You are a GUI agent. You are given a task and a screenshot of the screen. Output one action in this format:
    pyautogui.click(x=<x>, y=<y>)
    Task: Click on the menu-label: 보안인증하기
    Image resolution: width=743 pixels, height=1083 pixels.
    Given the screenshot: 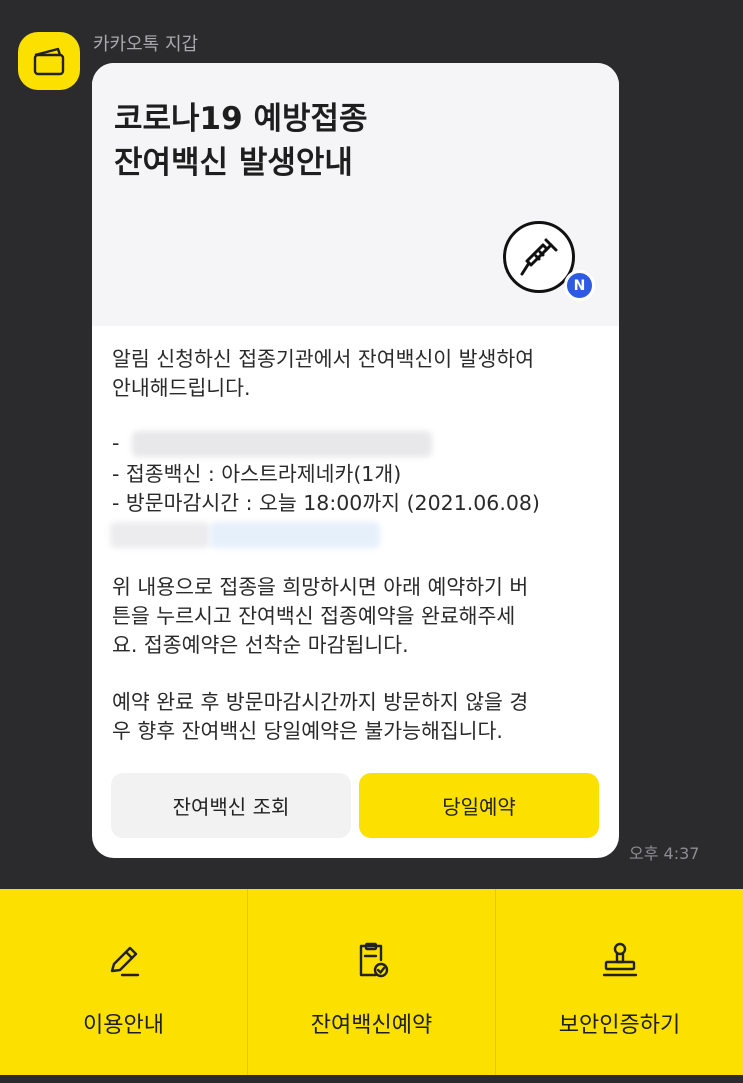 What is the action you would take?
    pyautogui.click(x=619, y=1025)
    